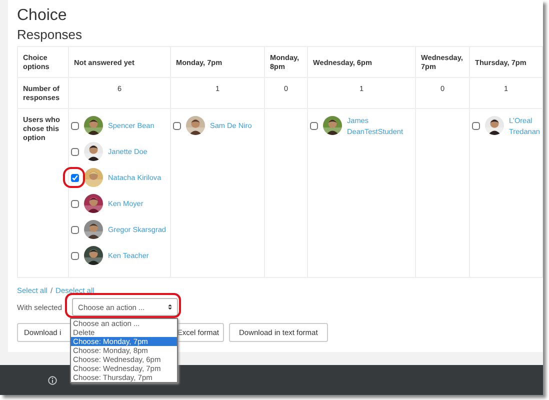 This screenshot has width=549, height=400. Describe the element at coordinates (170, 307) in the screenshot. I see `caret-icon` at that location.